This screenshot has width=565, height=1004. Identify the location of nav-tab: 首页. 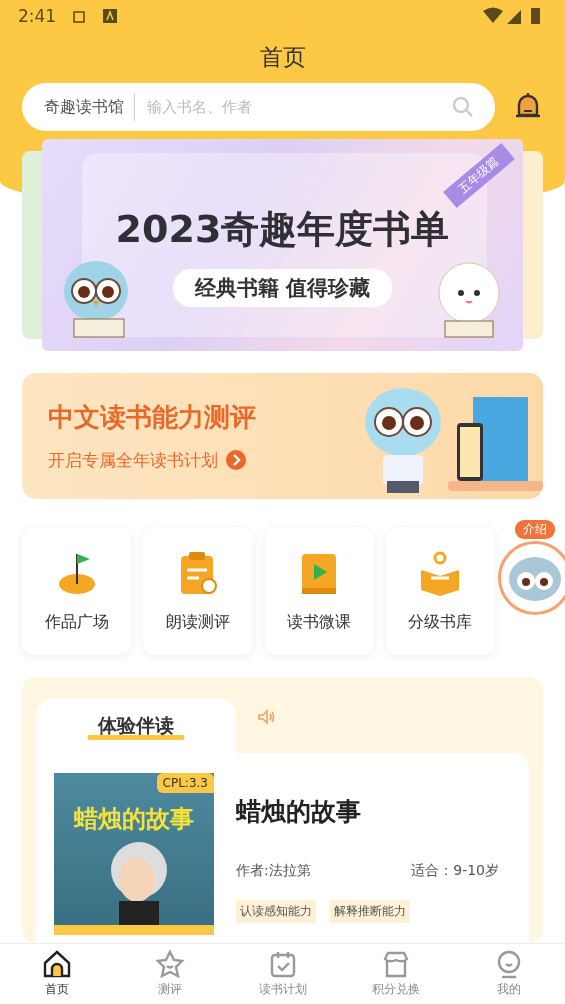
(56, 973).